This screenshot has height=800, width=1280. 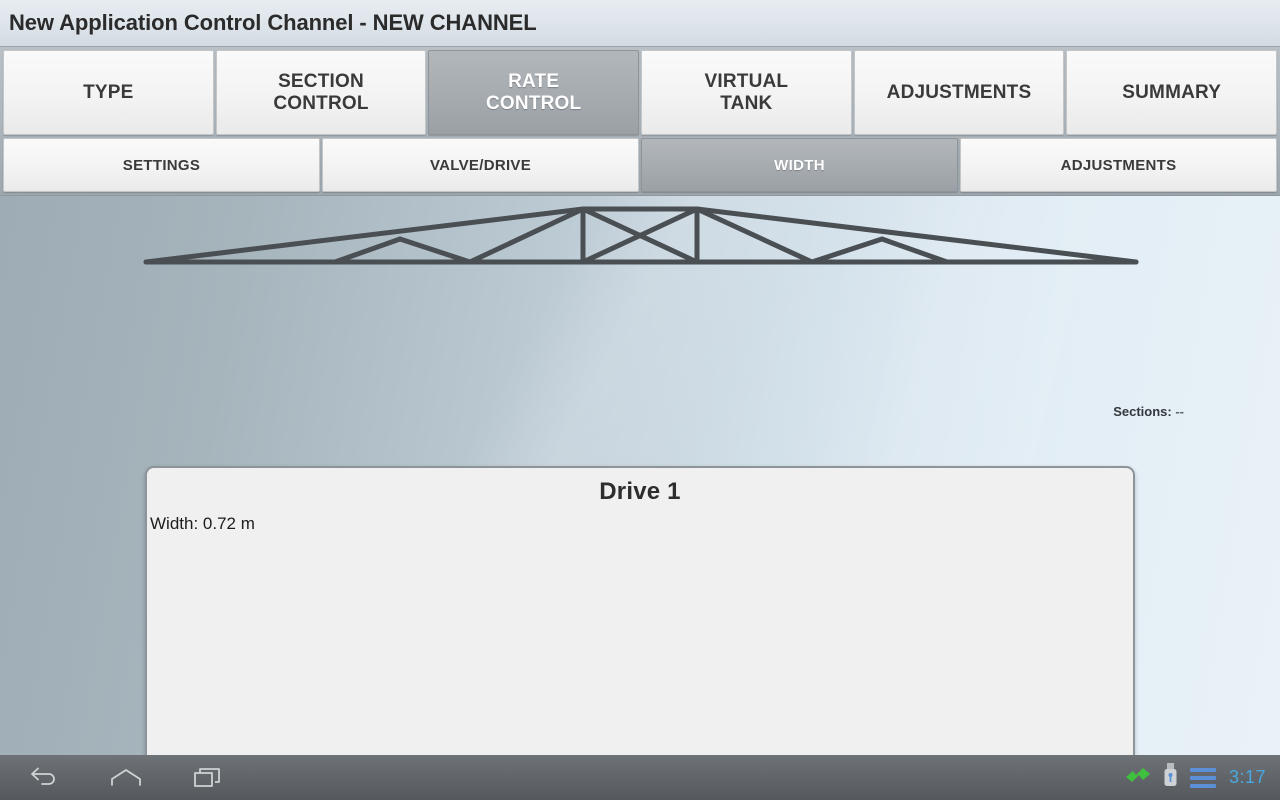 I want to click on subtab-adjustments-label: ADJUSTMENTS, so click(x=1118, y=165).